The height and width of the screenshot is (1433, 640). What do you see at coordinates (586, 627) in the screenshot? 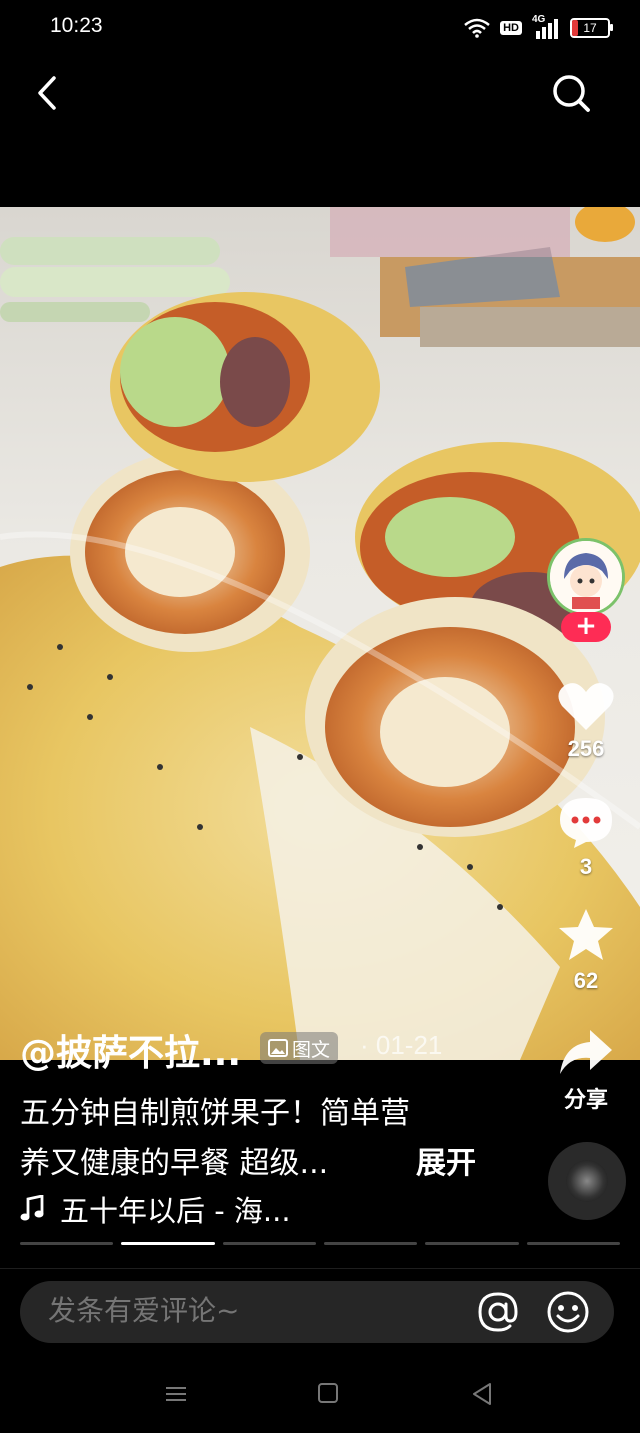
I see `follow-button: +` at bounding box center [586, 627].